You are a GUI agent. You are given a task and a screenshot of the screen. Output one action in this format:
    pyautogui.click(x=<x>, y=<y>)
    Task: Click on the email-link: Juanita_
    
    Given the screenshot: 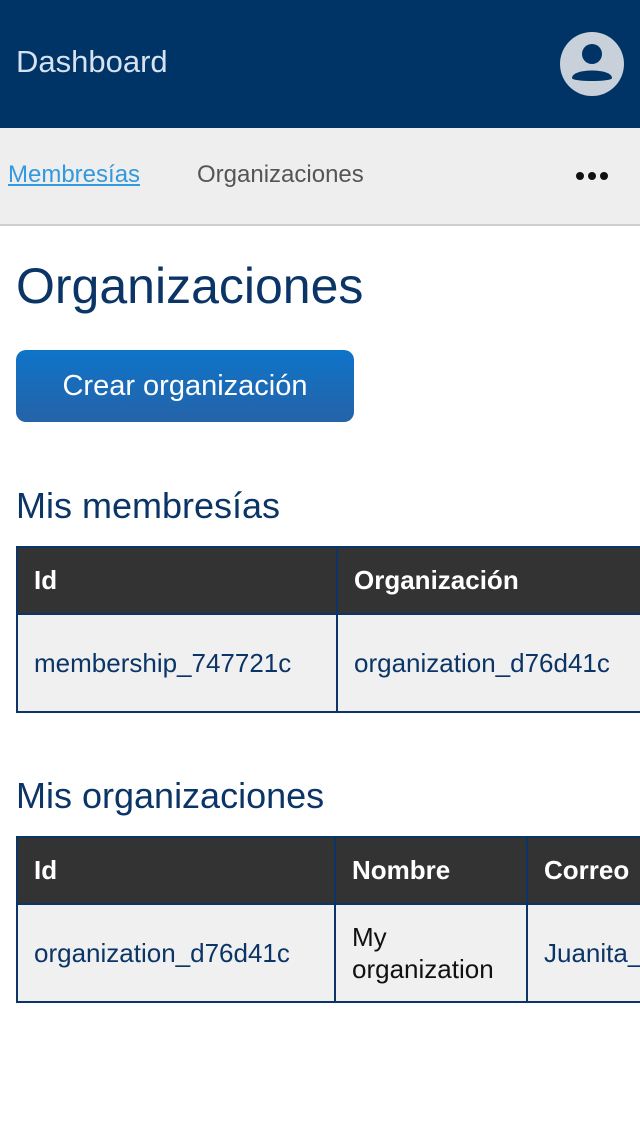 What is the action you would take?
    pyautogui.click(x=592, y=953)
    